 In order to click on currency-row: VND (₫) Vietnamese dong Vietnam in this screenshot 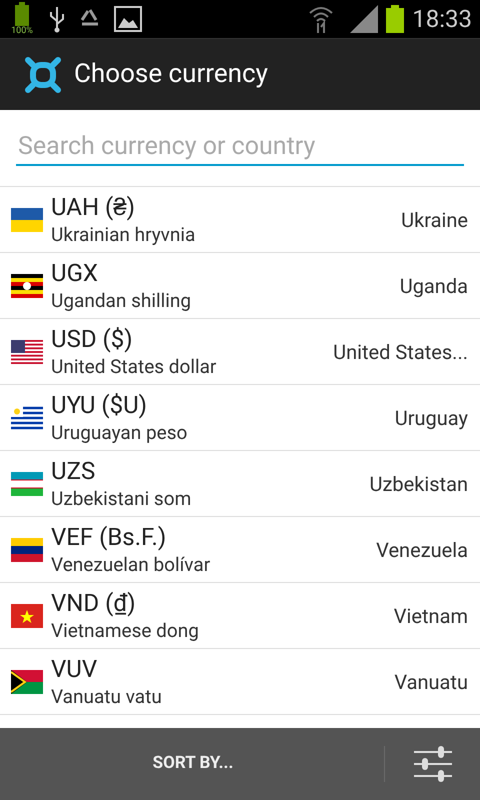, I will do `click(240, 616)`.